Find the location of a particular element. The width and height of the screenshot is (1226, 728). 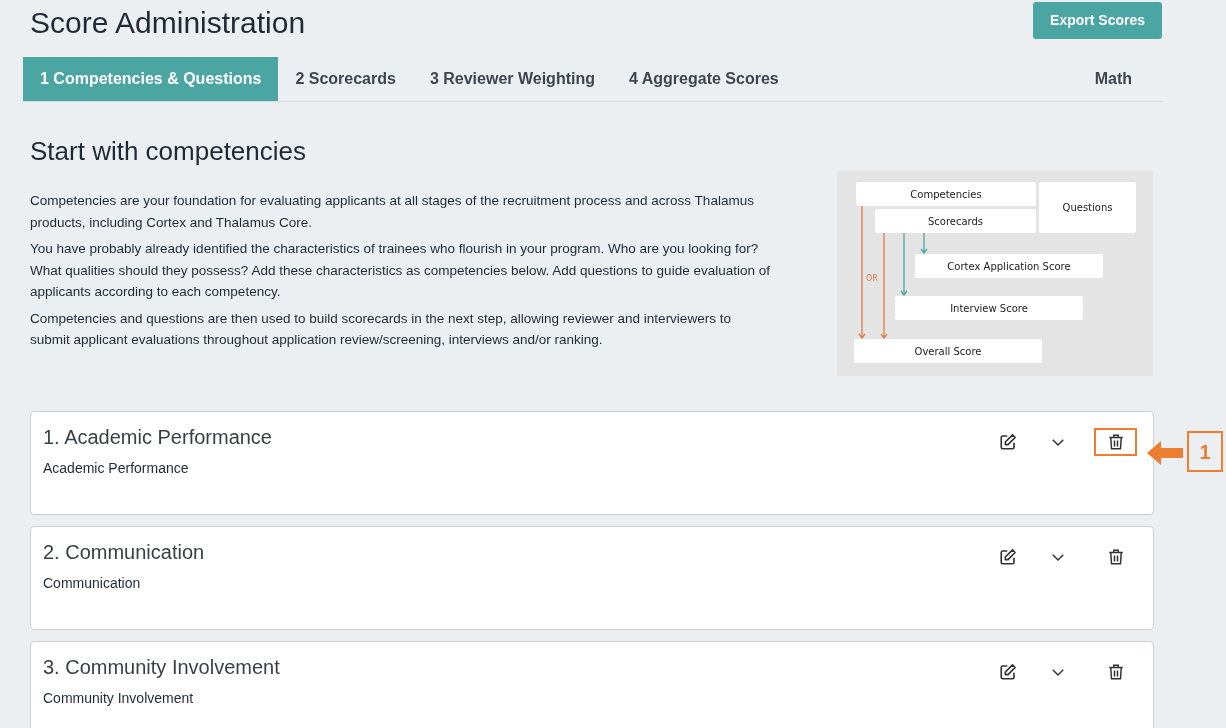

diagram-box: Competencies is located at coordinates (946, 194).